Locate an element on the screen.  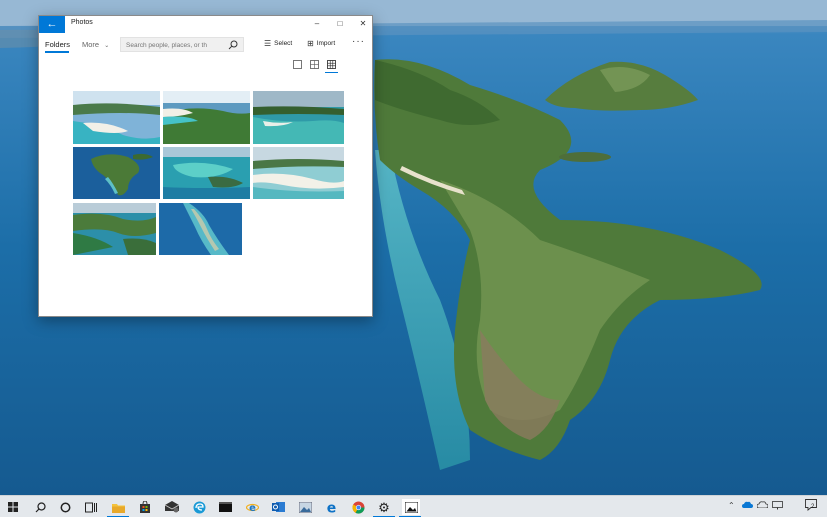
app-title: Photos is located at coordinates (82, 22).